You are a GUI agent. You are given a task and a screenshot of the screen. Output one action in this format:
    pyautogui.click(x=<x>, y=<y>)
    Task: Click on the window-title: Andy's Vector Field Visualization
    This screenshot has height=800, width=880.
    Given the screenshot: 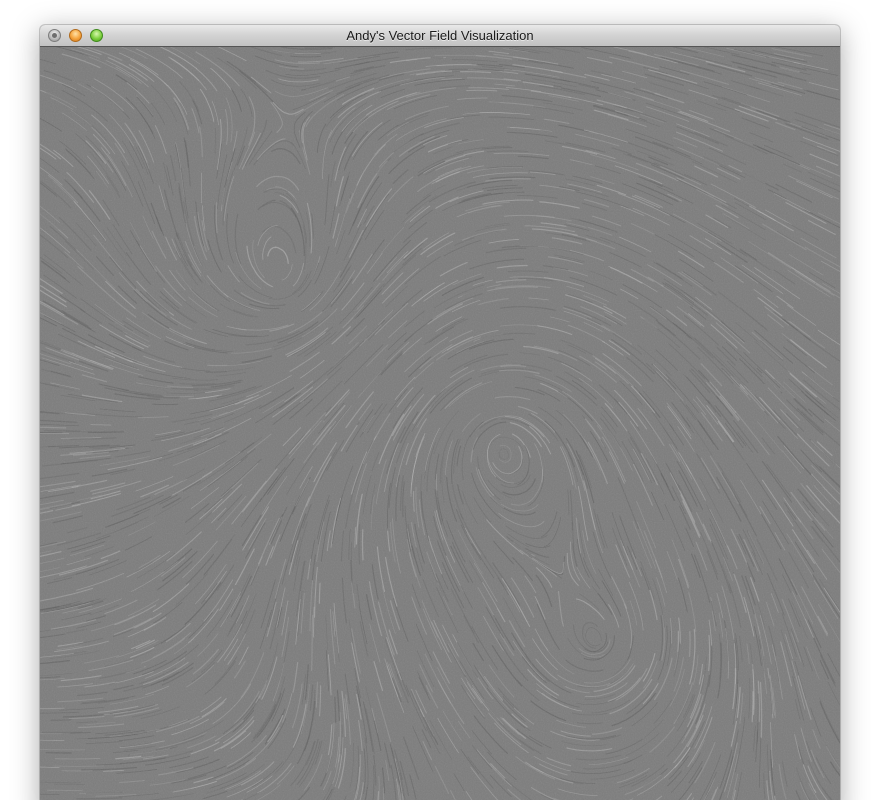 What is the action you would take?
    pyautogui.click(x=440, y=35)
    